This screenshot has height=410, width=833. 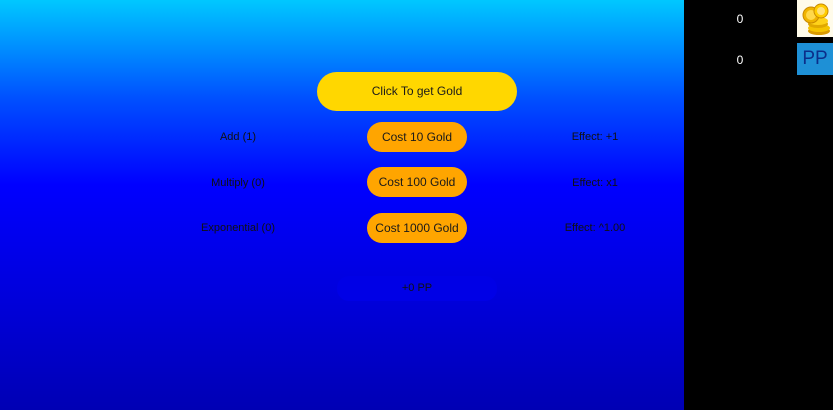 I want to click on upgrade-add-cost-button: Cost 10 Gold, so click(x=417, y=137).